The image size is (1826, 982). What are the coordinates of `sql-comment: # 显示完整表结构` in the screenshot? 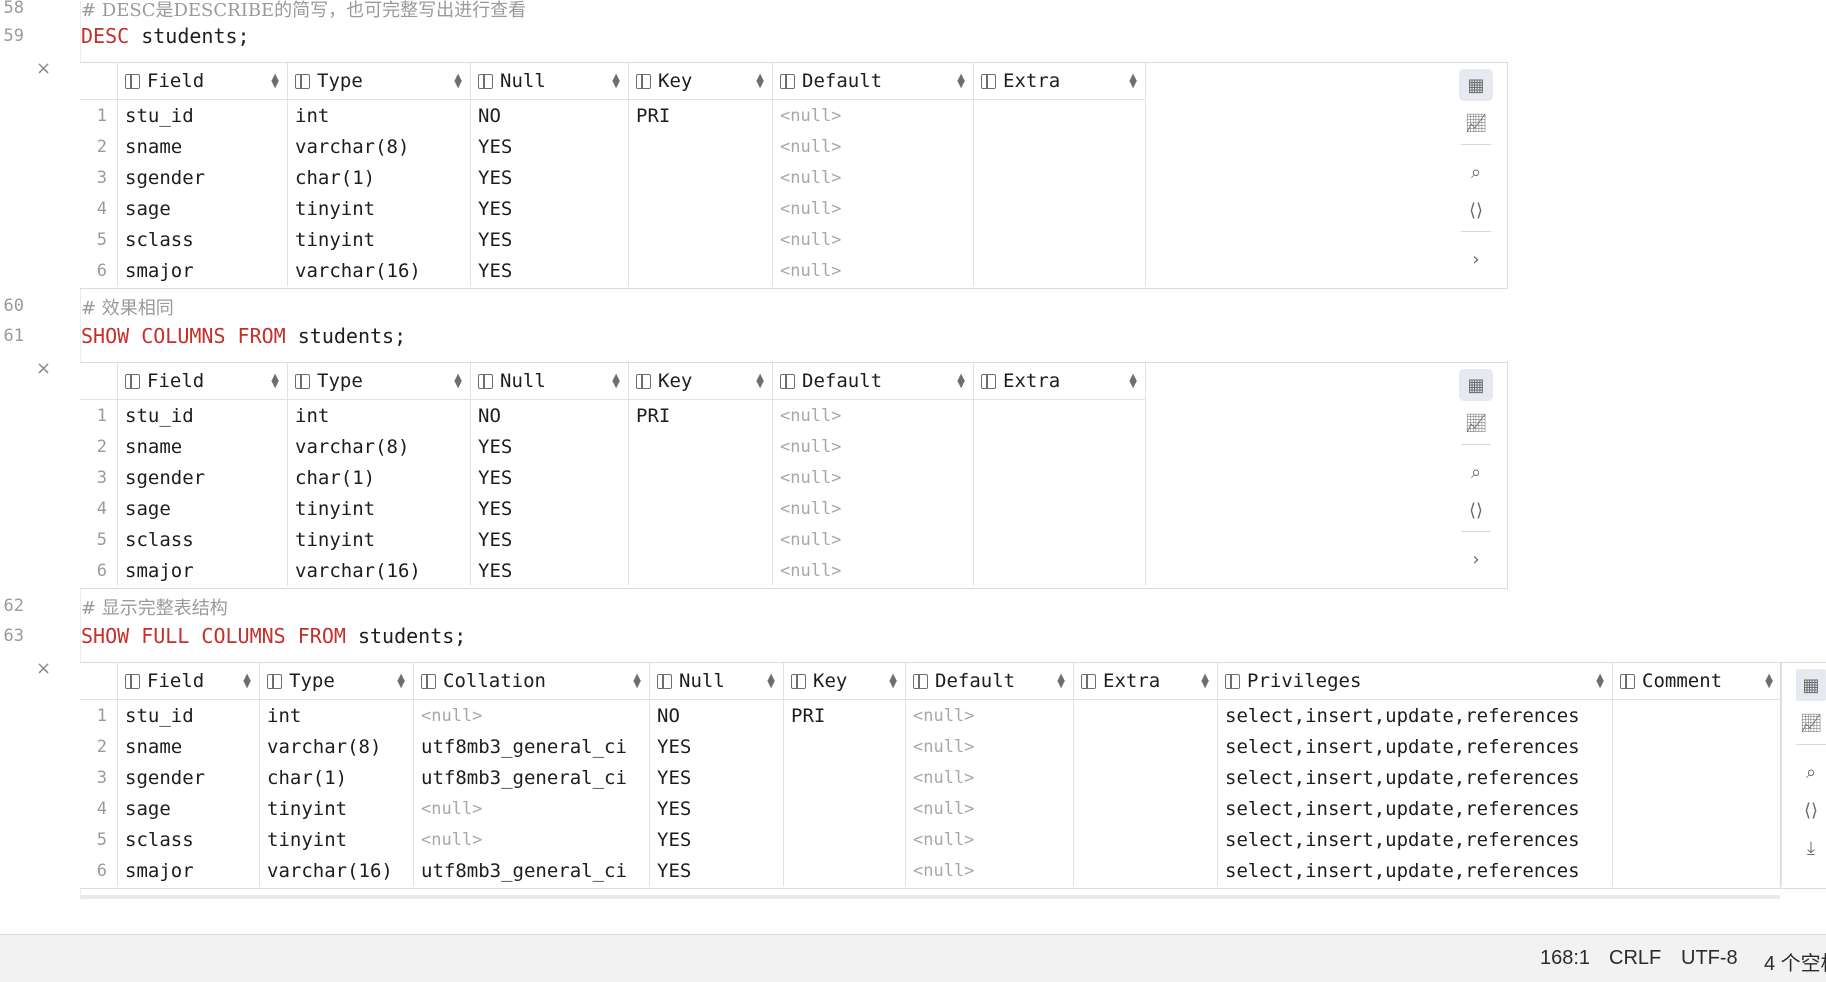 It's located at (154, 607).